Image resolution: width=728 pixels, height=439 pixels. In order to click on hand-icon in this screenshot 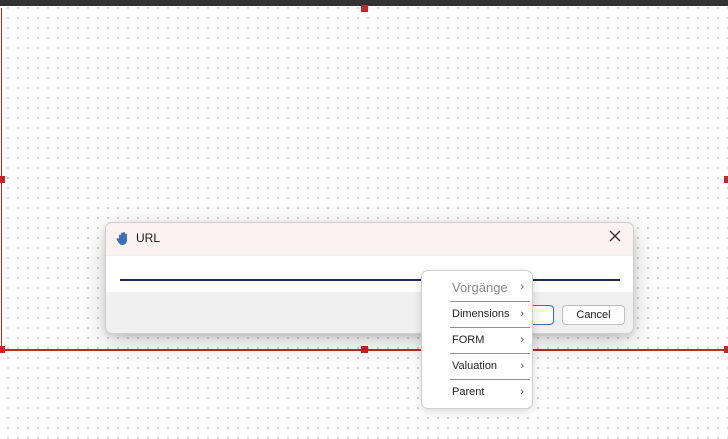, I will do `click(123, 238)`.